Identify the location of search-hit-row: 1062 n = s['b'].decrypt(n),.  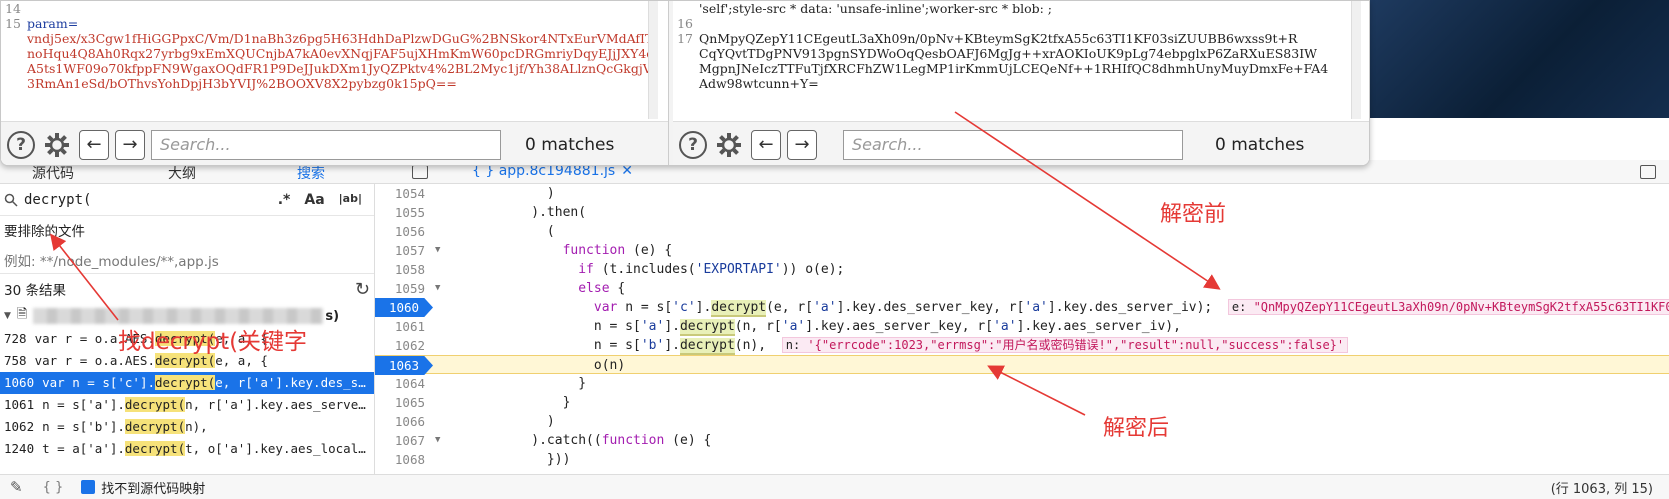
(187, 427).